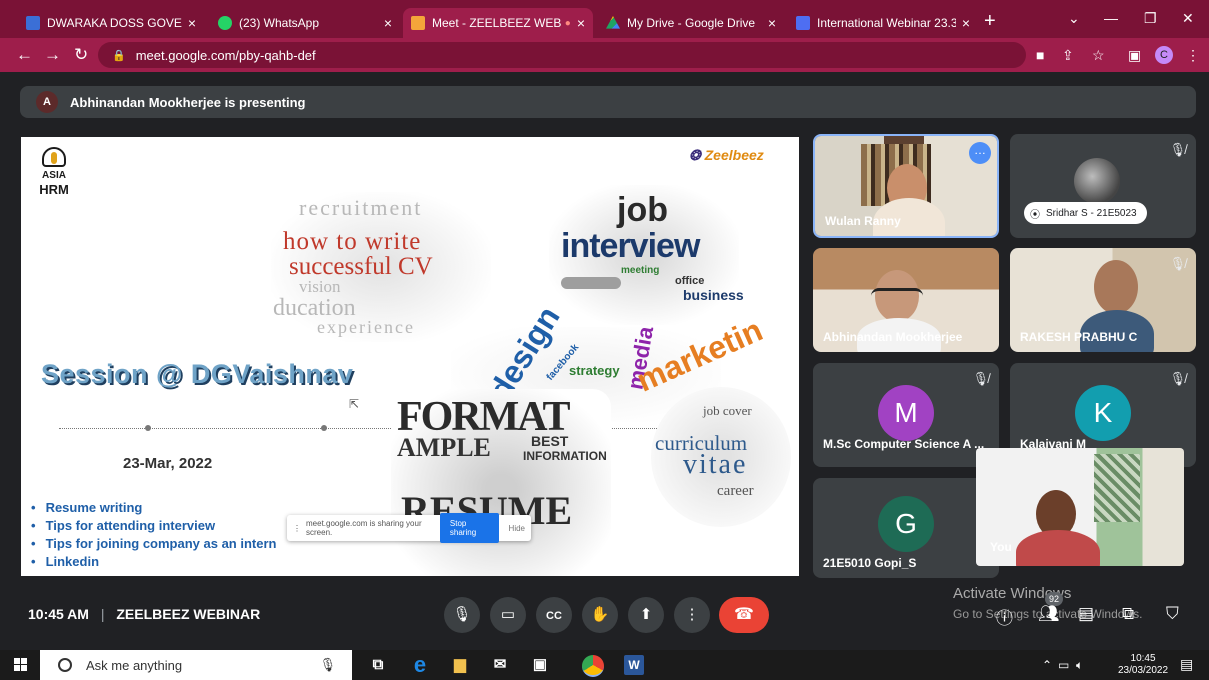  What do you see at coordinates (378, 665) in the screenshot?
I see `task-view-icon: ⧉` at bounding box center [378, 665].